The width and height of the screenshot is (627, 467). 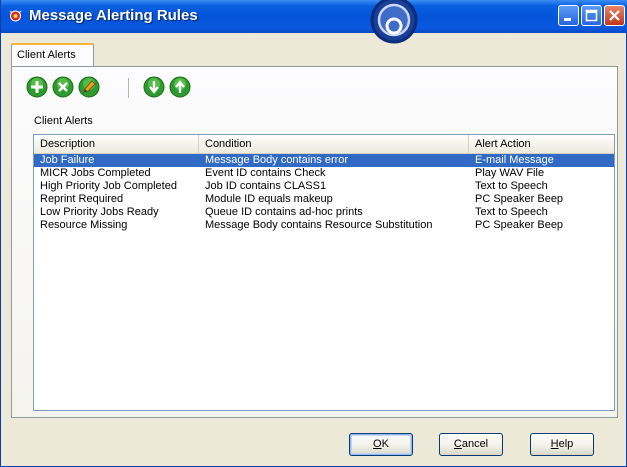 What do you see at coordinates (394, 22) in the screenshot?
I see `overlay-badge-icon` at bounding box center [394, 22].